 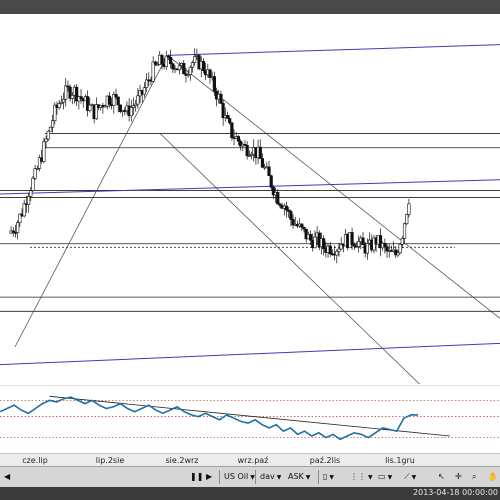 I want to click on hand-icon: ✋, so click(x=493, y=477).